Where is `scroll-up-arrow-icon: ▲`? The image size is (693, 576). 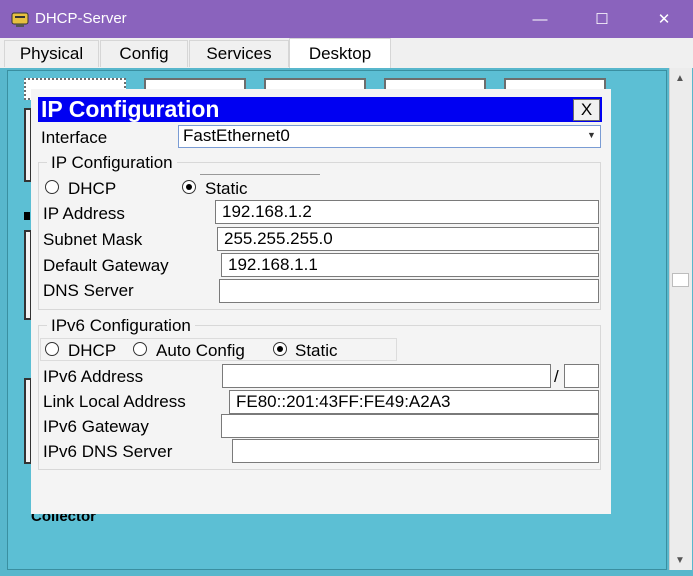 scroll-up-arrow-icon: ▲ is located at coordinates (680, 78).